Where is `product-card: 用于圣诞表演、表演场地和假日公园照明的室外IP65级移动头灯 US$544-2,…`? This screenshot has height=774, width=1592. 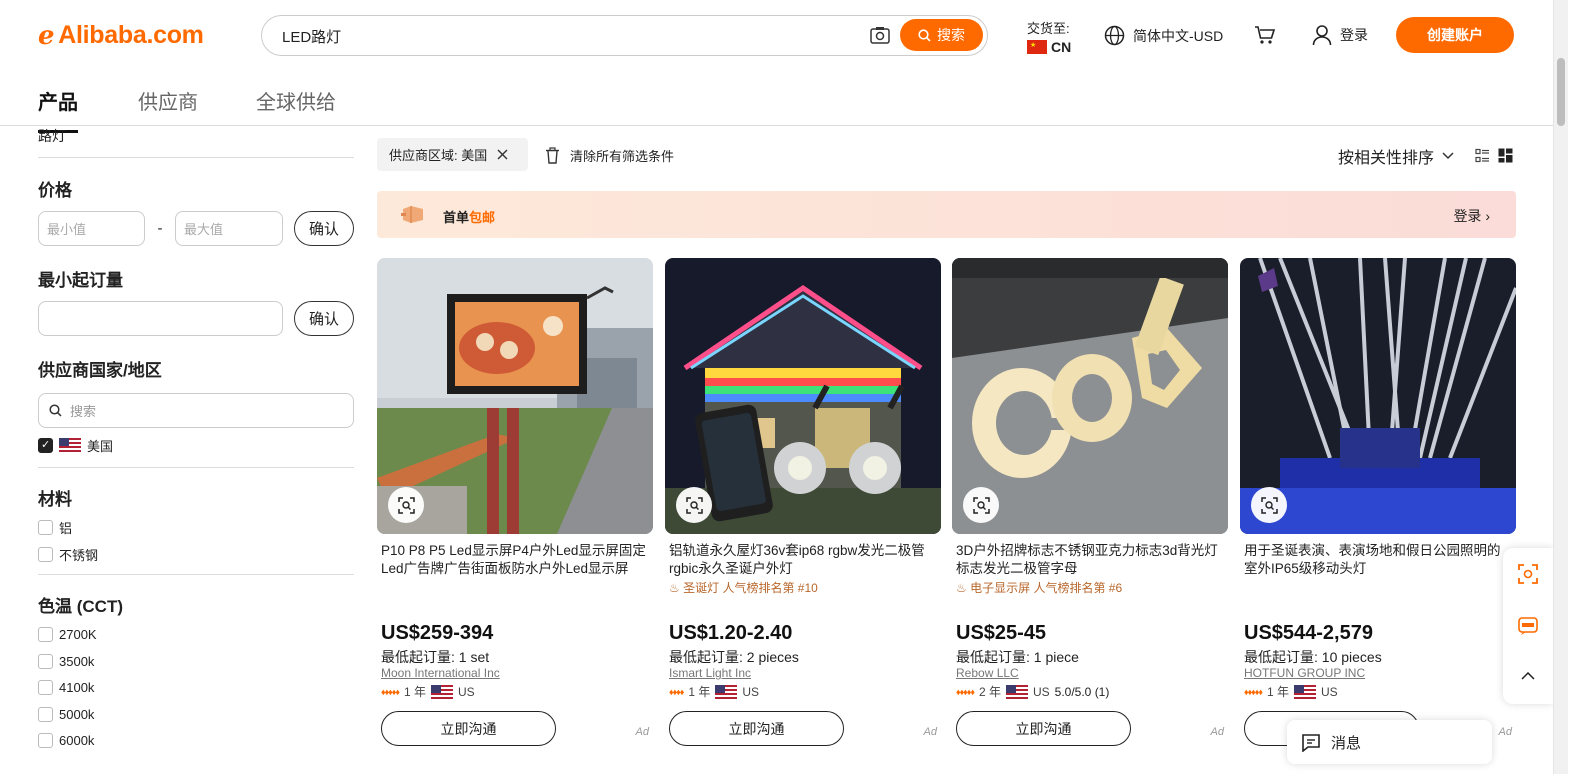
product-card: 用于圣诞表演、表演场地和假日公园照明的室外IP65级移动头灯 US$544-2,… is located at coordinates (1378, 516).